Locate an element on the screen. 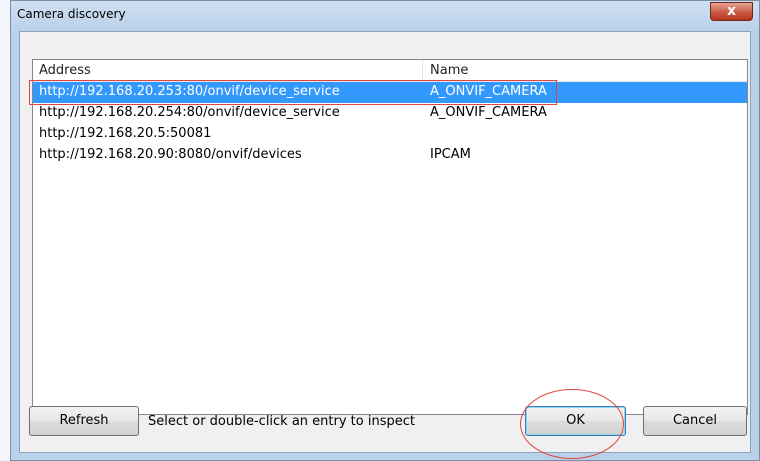 The width and height of the screenshot is (760, 461). window-title: Camera discovery is located at coordinates (71, 14).